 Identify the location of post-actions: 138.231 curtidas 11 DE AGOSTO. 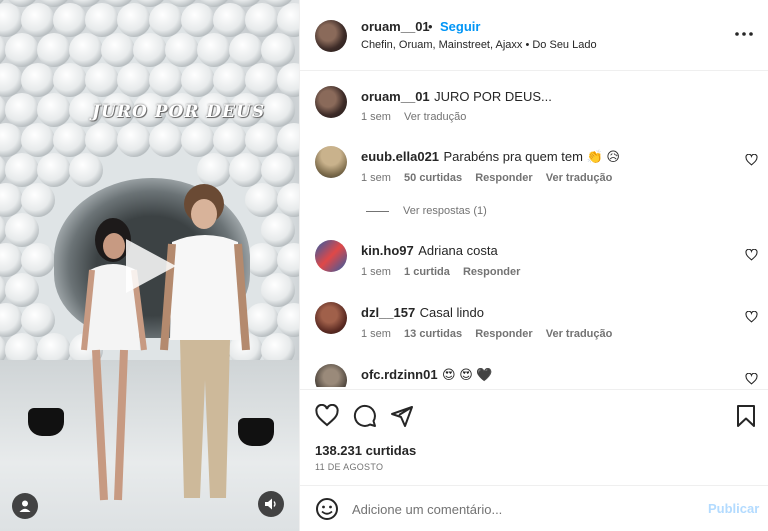
(534, 436).